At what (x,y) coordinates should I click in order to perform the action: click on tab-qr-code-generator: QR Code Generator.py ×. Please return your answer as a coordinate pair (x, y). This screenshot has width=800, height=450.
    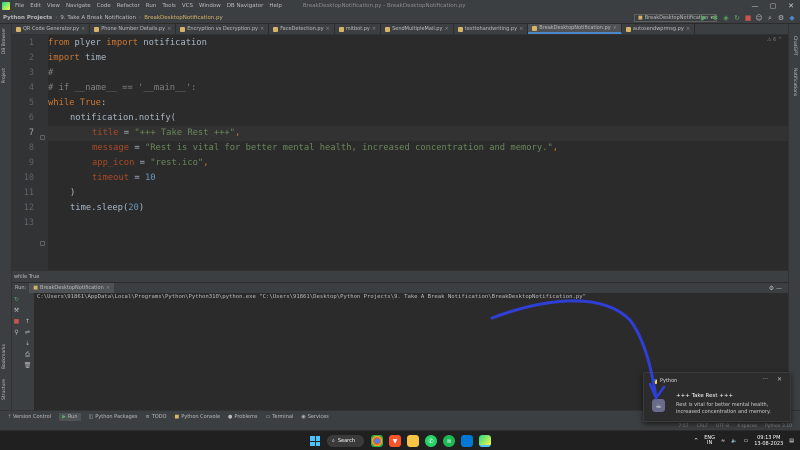
    Looking at the image, I should click on (51, 29).